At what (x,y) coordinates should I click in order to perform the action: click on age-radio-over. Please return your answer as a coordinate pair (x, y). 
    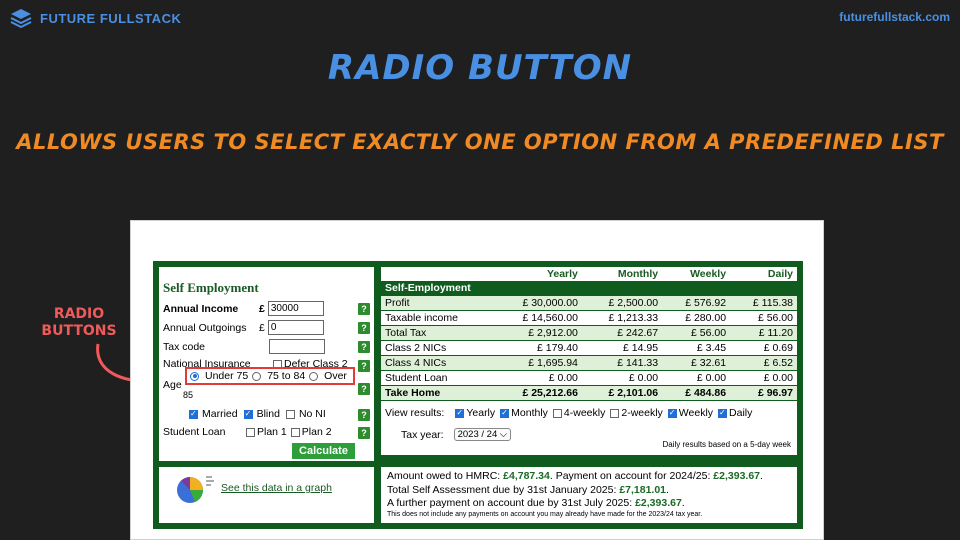
    Looking at the image, I should click on (314, 376).